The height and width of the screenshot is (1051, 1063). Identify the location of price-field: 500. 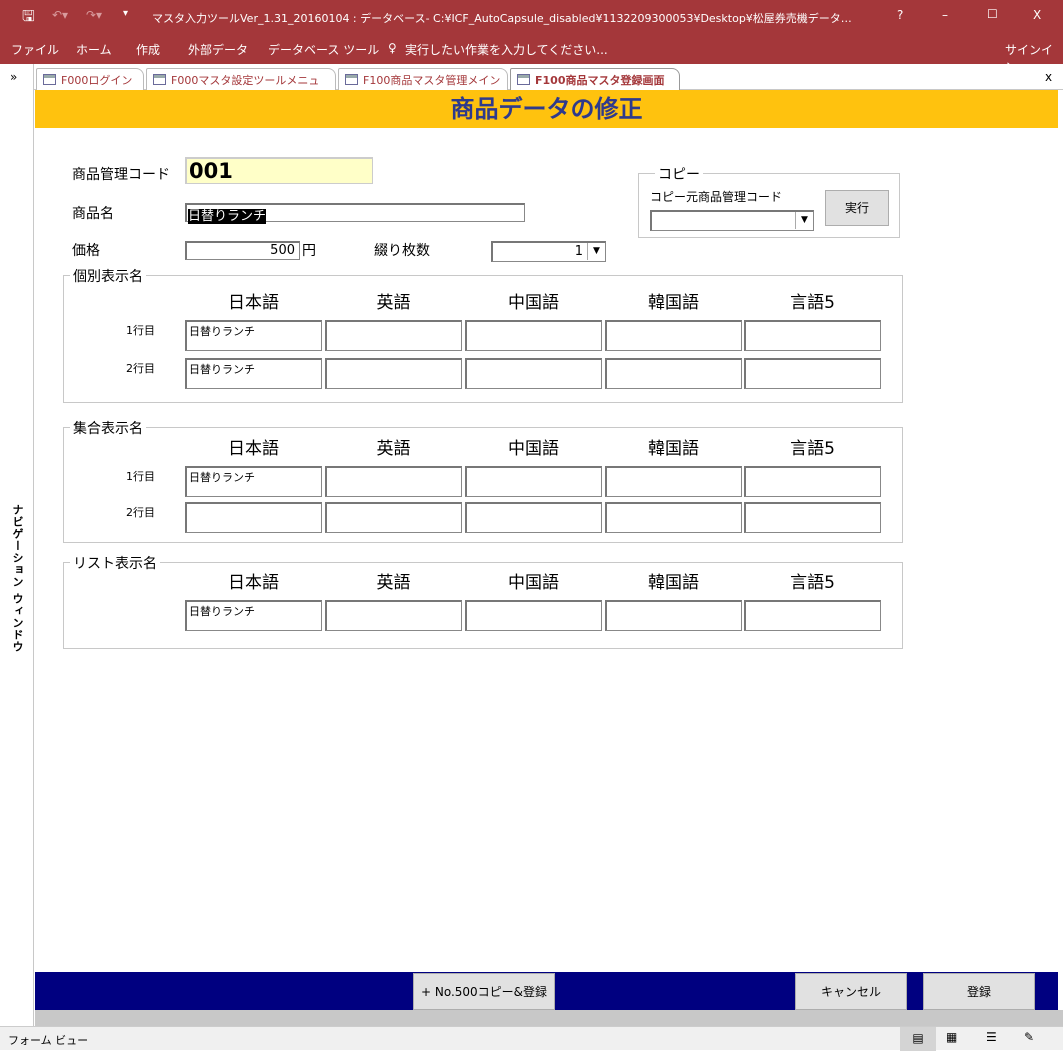
(242, 250).